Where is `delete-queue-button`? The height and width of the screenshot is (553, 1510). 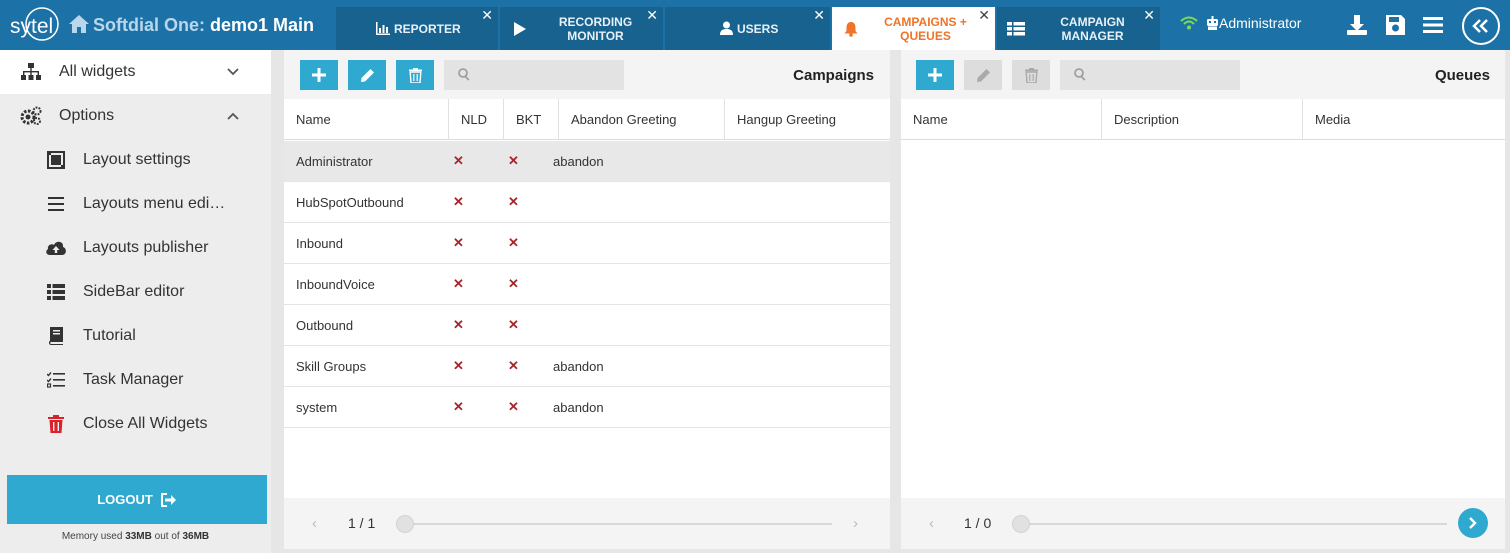
delete-queue-button is located at coordinates (1031, 75).